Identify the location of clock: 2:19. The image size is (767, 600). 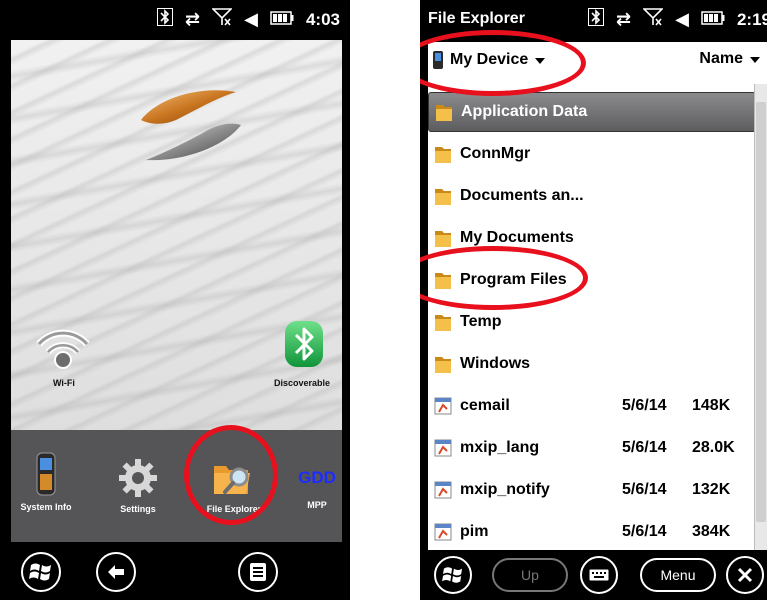
(751, 19).